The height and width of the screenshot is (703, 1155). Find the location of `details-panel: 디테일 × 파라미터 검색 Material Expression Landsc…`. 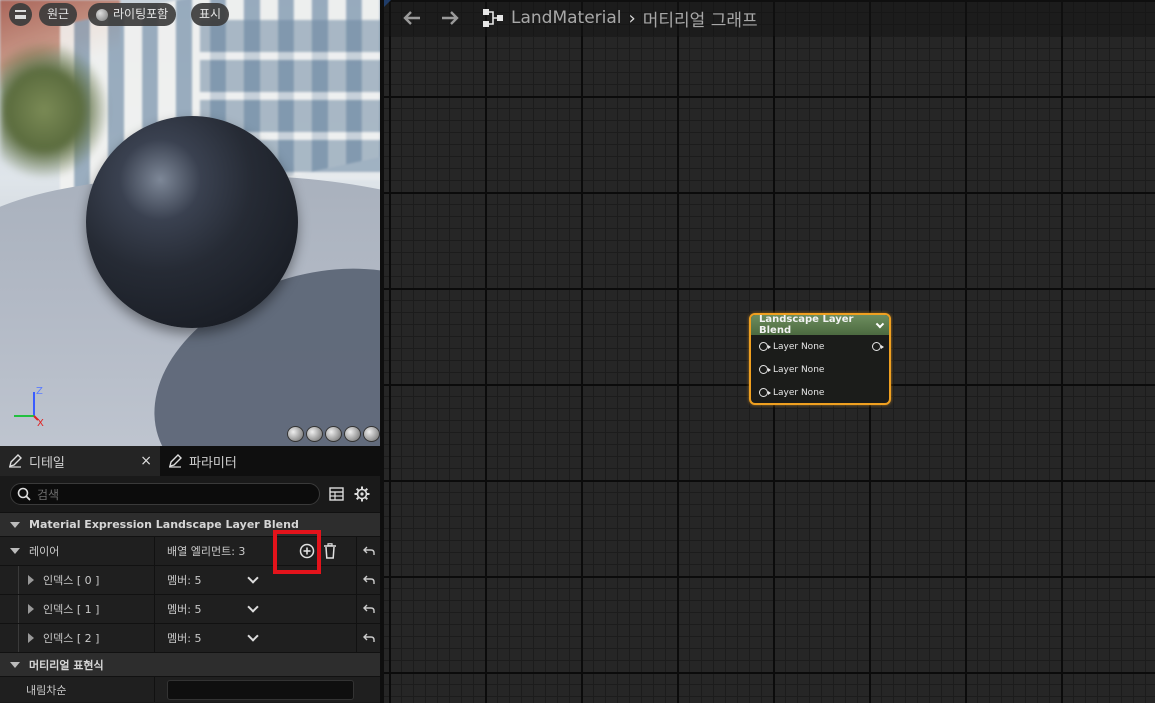

details-panel: 디테일 × 파라미터 검색 Material Expression Landsc… is located at coordinates (192, 574).